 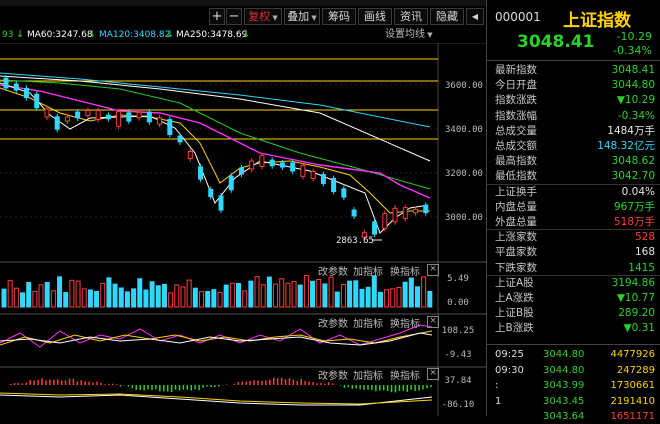 I want to click on fuquan-dropdown: 复权 ▼, so click(x=263, y=16).